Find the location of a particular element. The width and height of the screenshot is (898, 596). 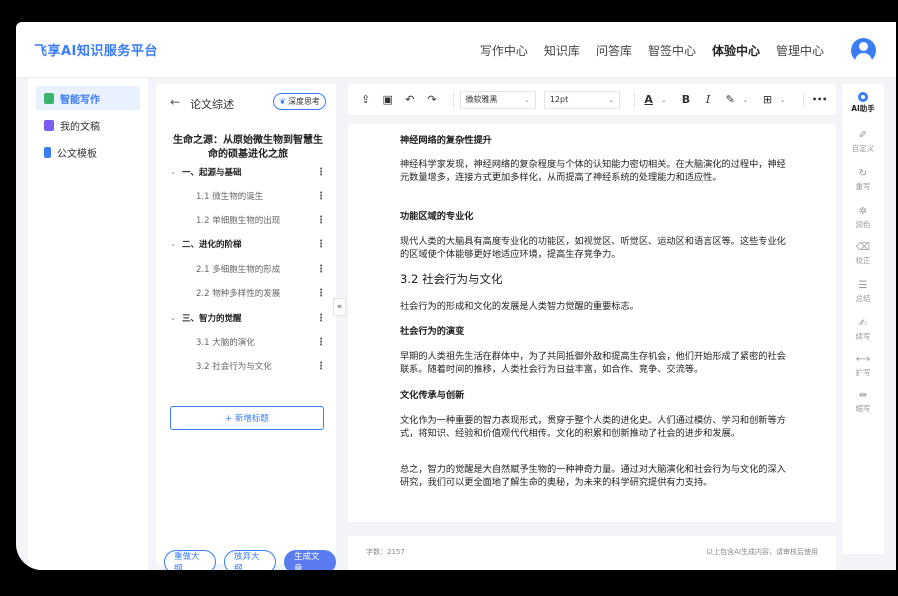

nav-knowledge-base: 知识库 is located at coordinates (562, 50).